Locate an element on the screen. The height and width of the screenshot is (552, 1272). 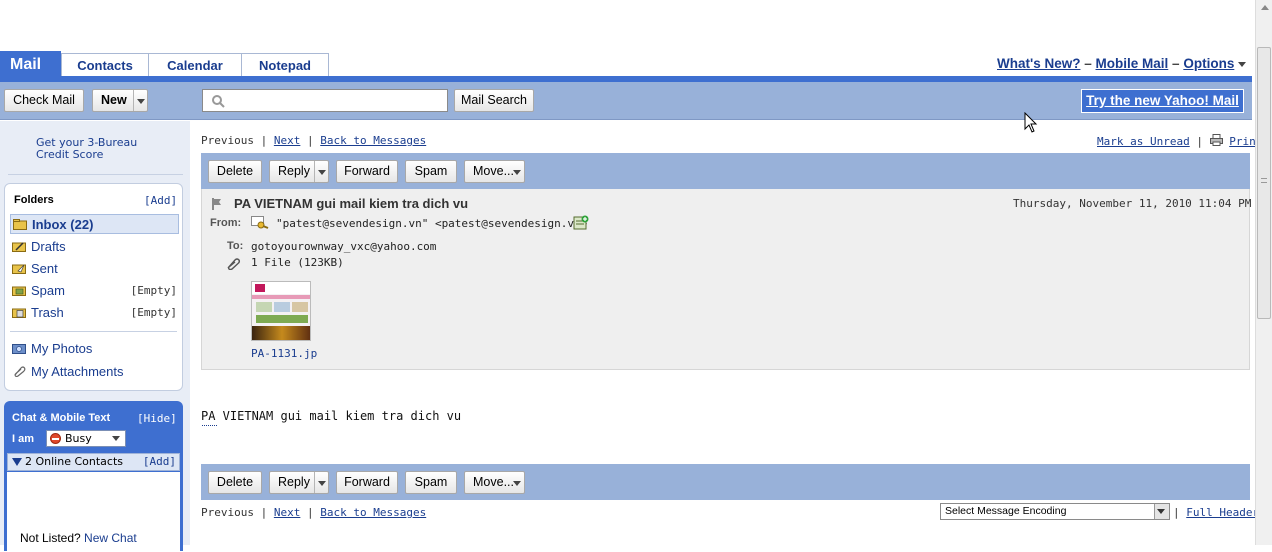
tab-calendar: Calendar is located at coordinates (195, 64).